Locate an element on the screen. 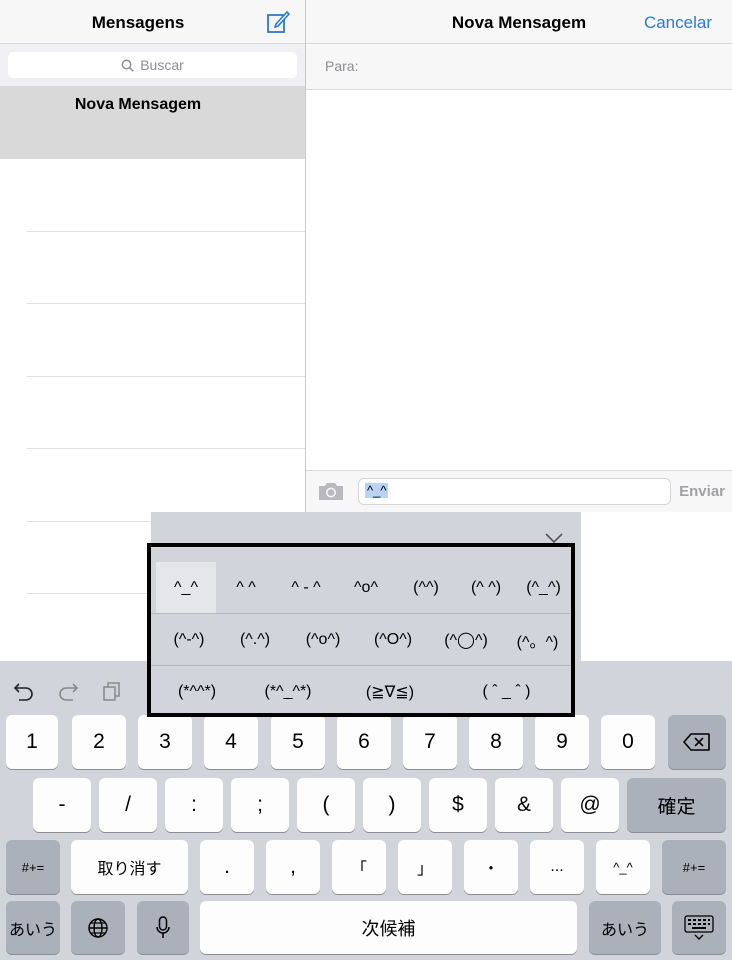 Image resolution: width=732 pixels, height=960 pixels. candidate-item: (≧∇≦) is located at coordinates (390, 691).